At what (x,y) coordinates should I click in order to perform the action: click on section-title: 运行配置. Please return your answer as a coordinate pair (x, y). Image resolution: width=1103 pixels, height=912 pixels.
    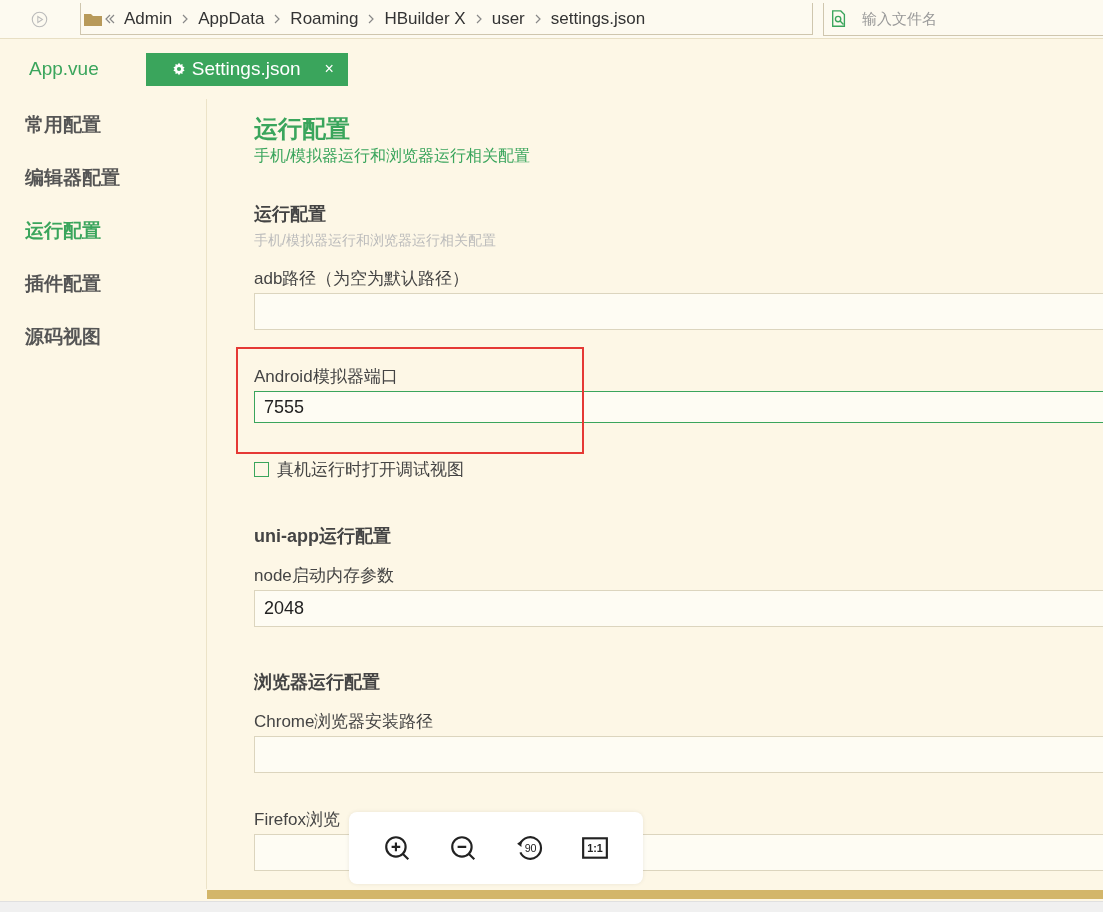
    Looking at the image, I should click on (290, 214).